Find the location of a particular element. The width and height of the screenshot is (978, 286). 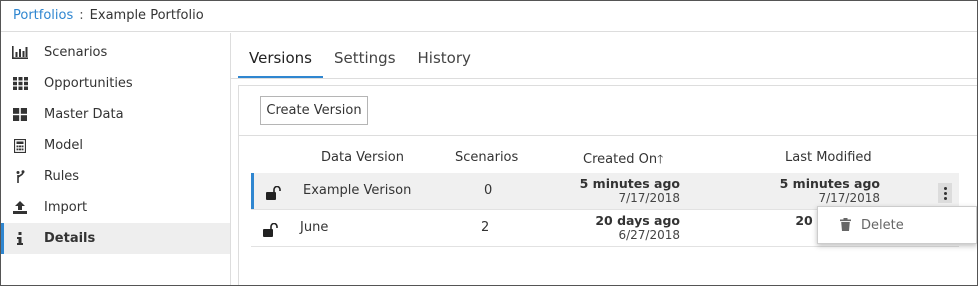

delete-label: Delete is located at coordinates (882, 225).